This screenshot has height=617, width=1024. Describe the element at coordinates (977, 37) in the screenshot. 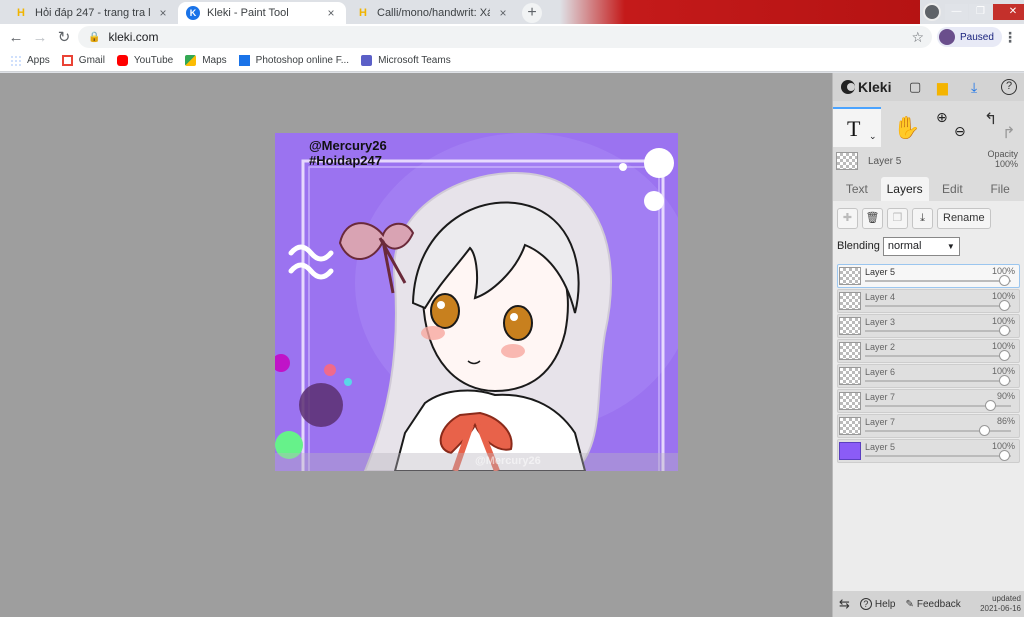

I see `profile-status: Paused` at that location.